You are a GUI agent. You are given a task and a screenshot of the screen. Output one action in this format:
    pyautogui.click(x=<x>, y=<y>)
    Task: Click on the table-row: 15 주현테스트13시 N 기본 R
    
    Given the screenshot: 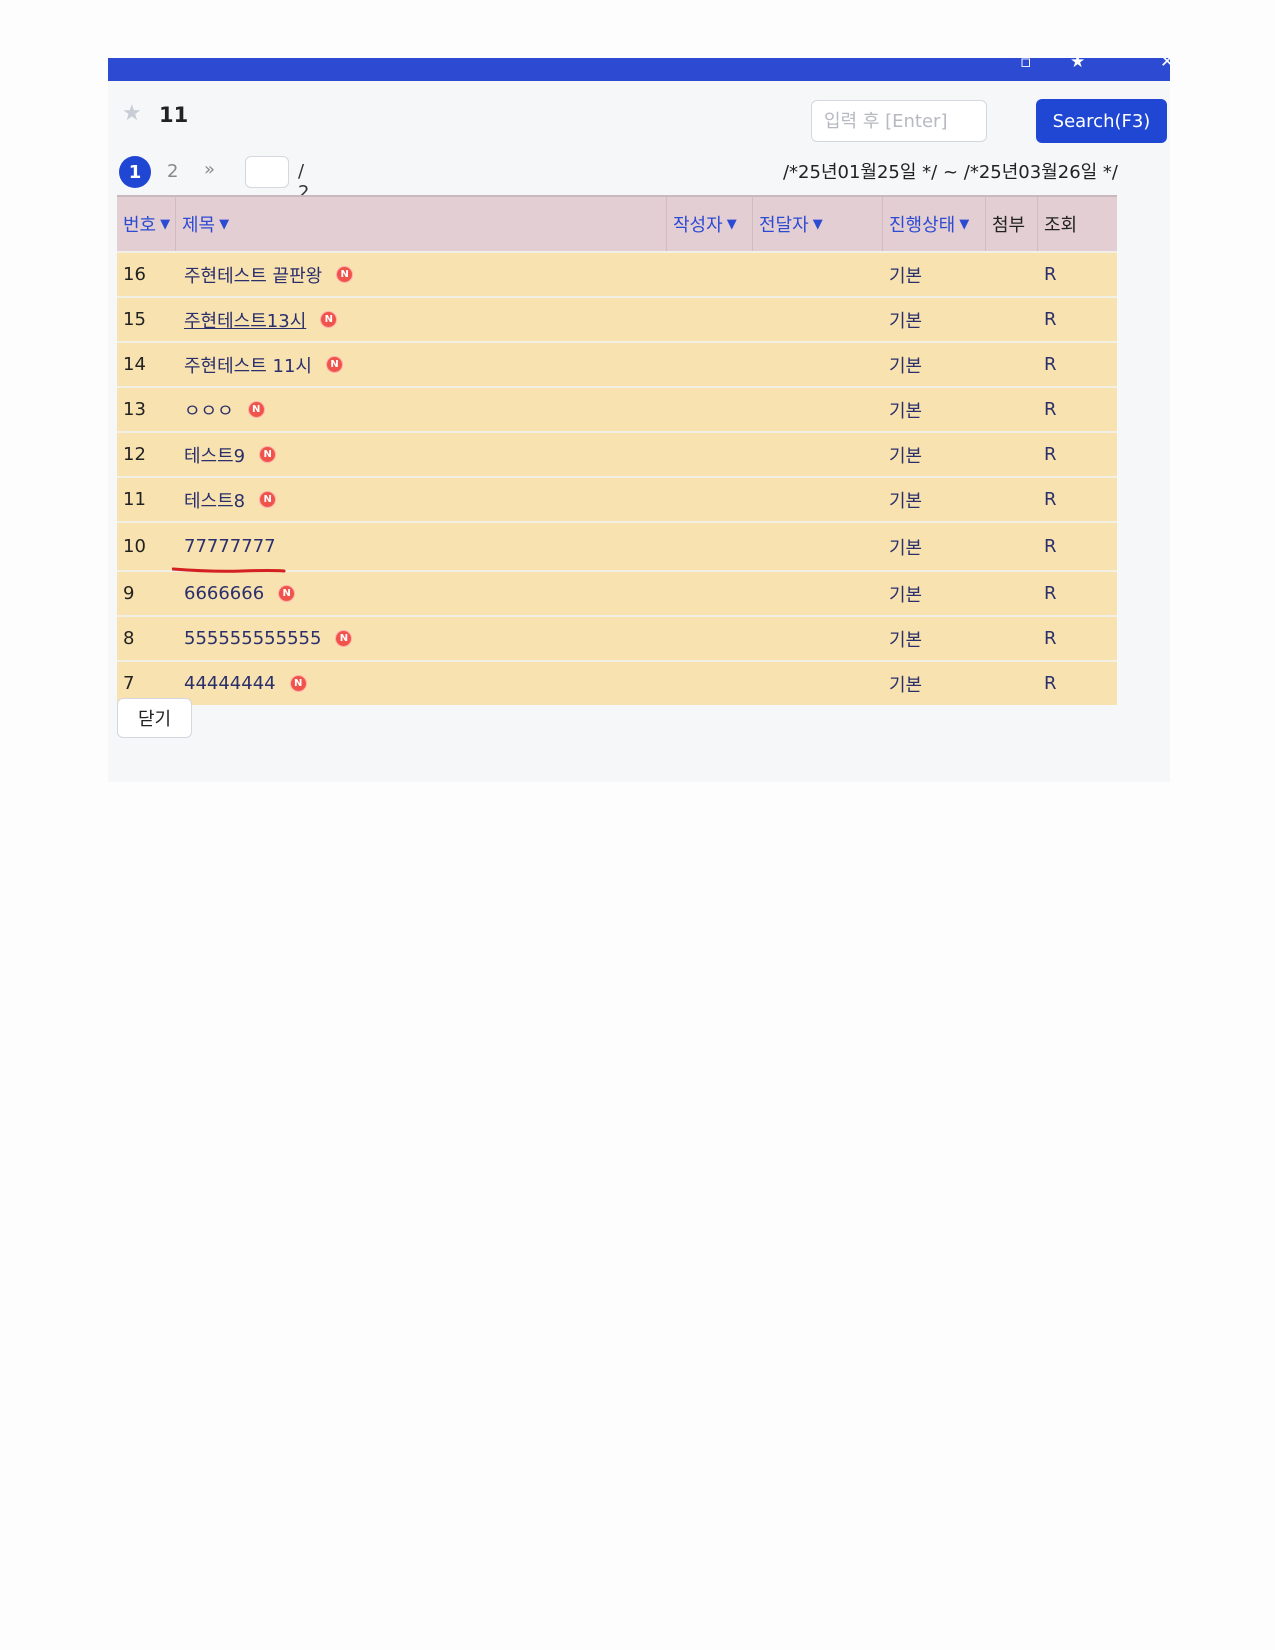 What is the action you would take?
    pyautogui.click(x=617, y=318)
    